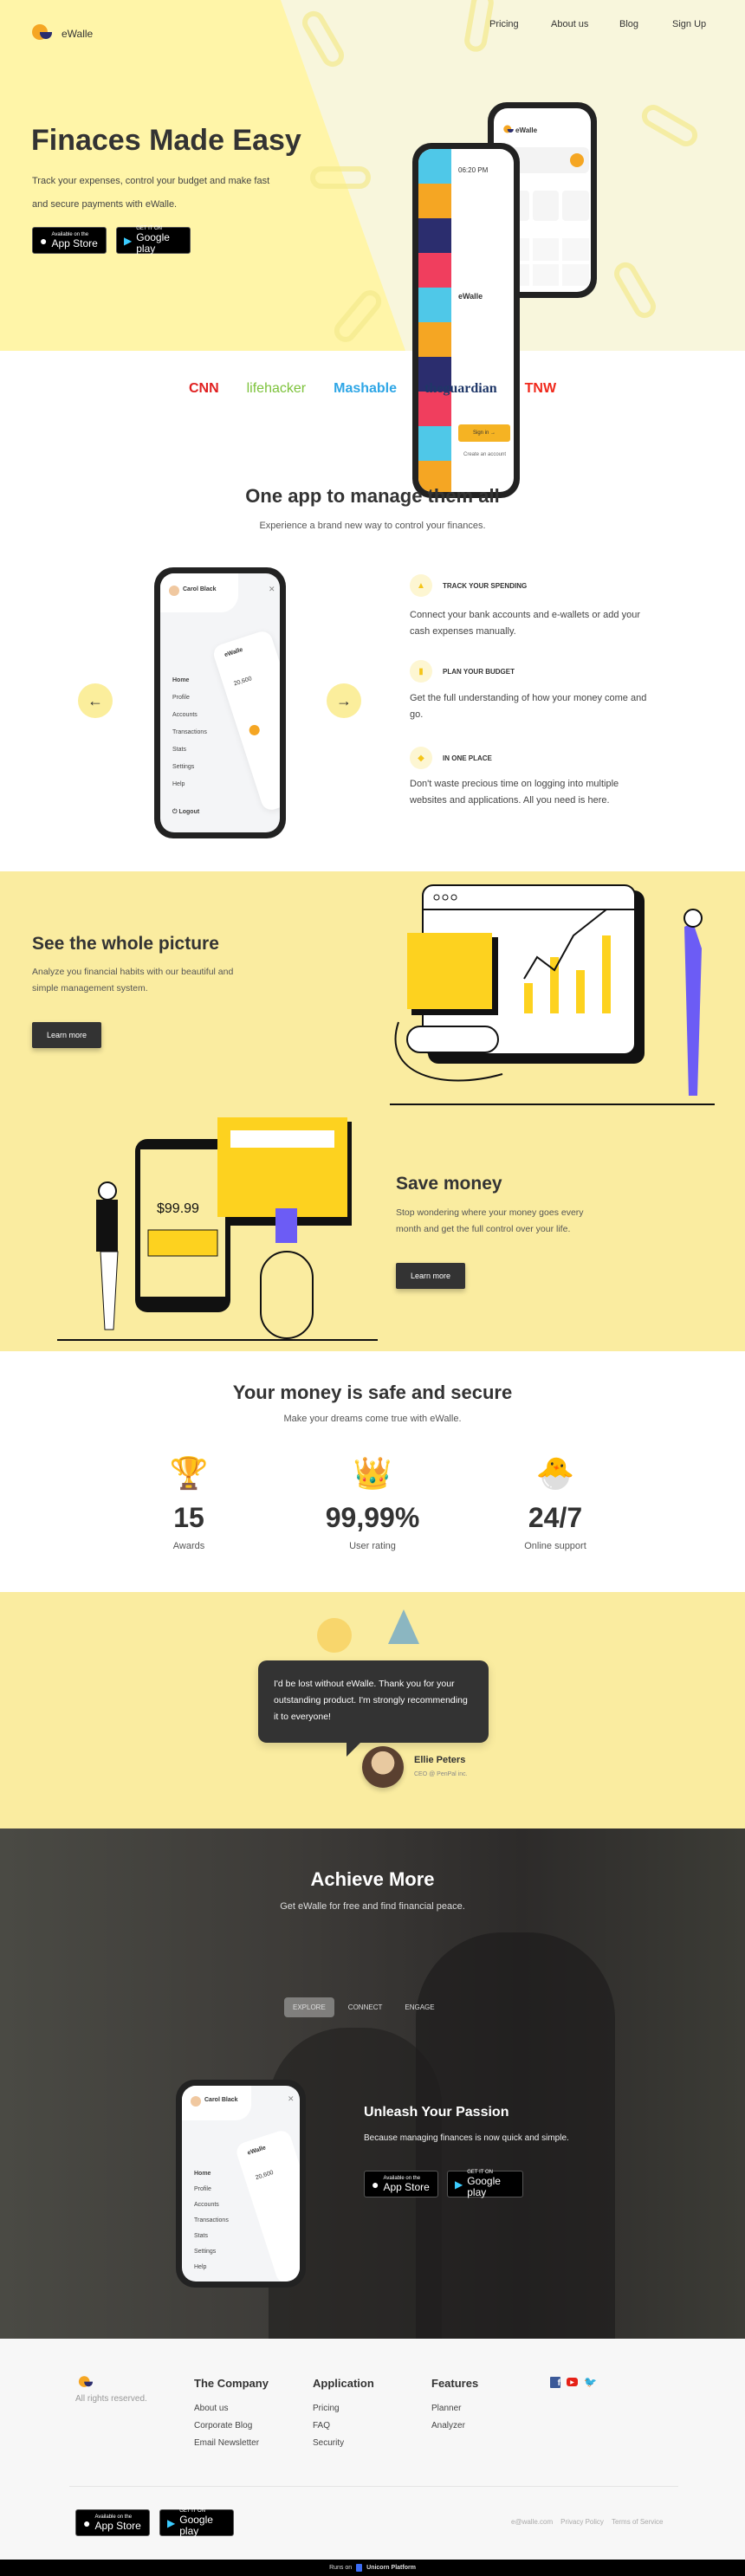 This screenshot has width=745, height=2576. What do you see at coordinates (590, 2382) in the screenshot?
I see `twitter-icon: 🐦` at bounding box center [590, 2382].